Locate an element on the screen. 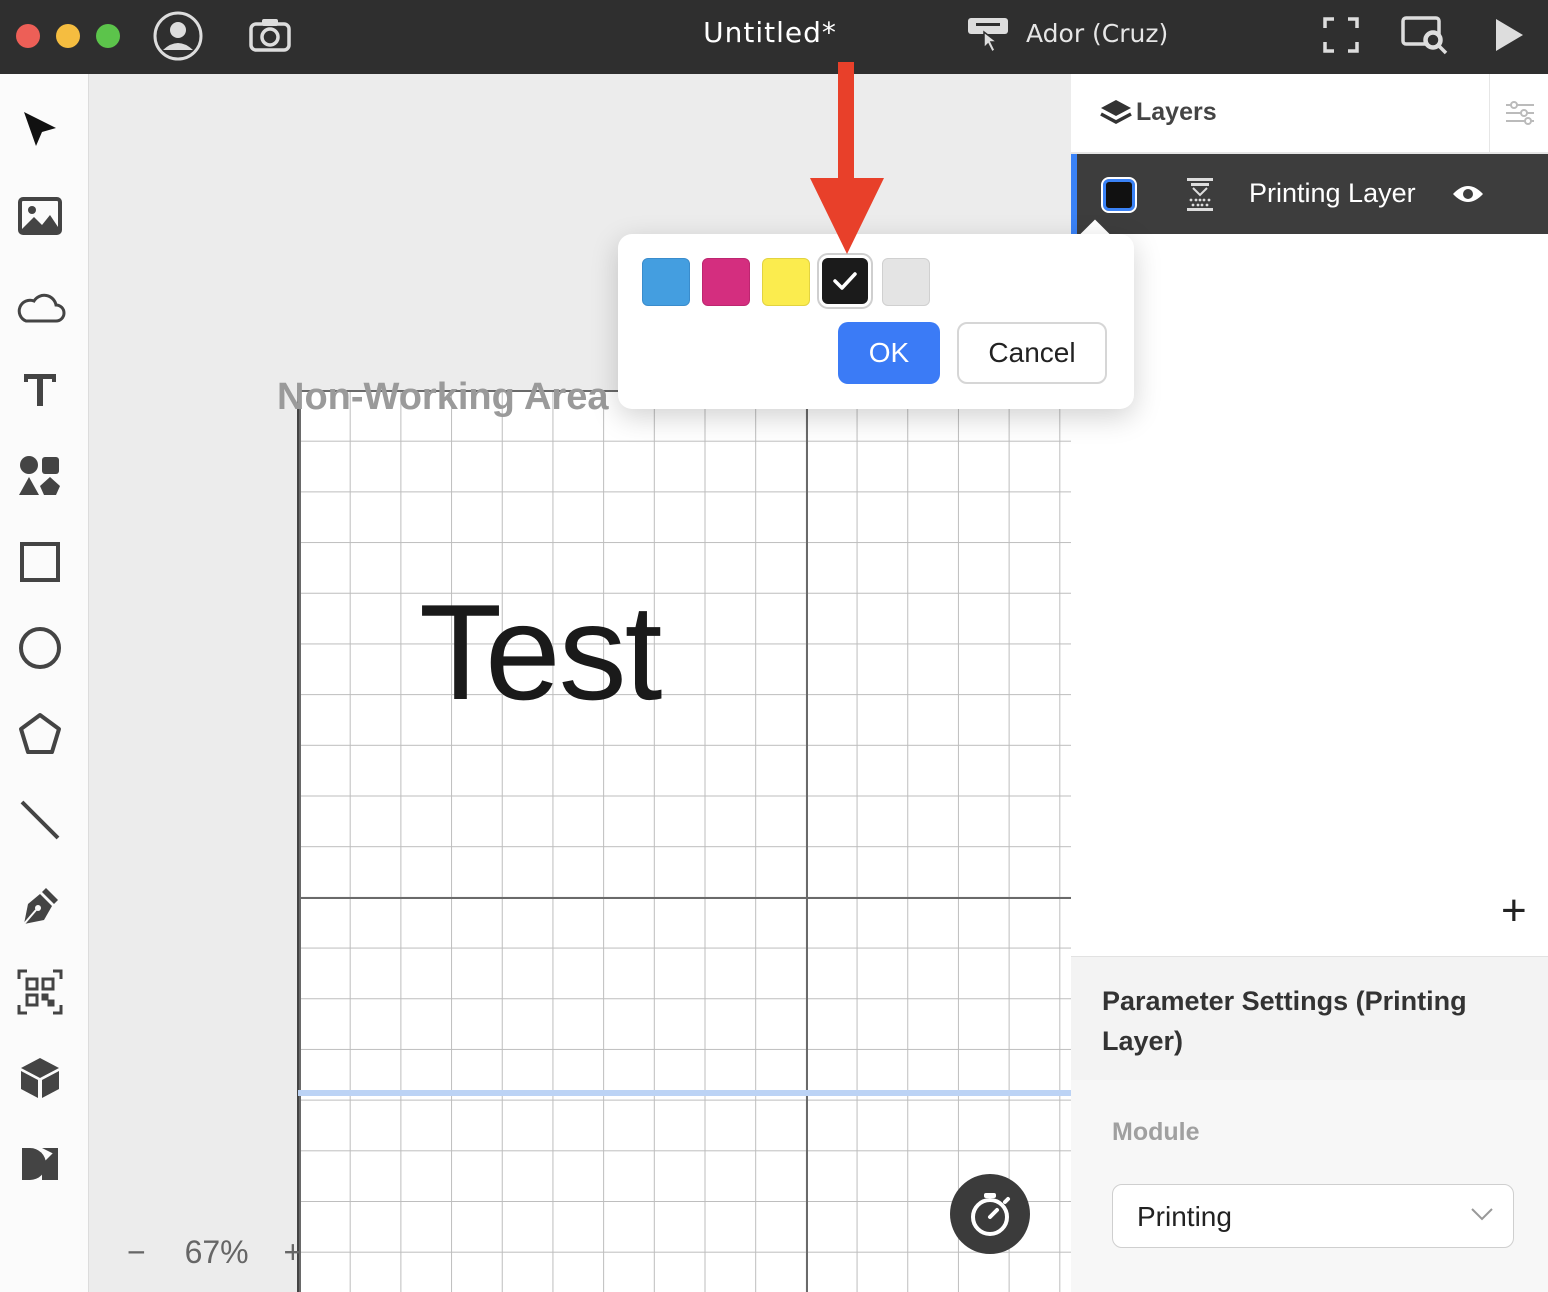 This screenshot has height=1292, width=1548. module-section: Module Printing is located at coordinates (1309, 1186).